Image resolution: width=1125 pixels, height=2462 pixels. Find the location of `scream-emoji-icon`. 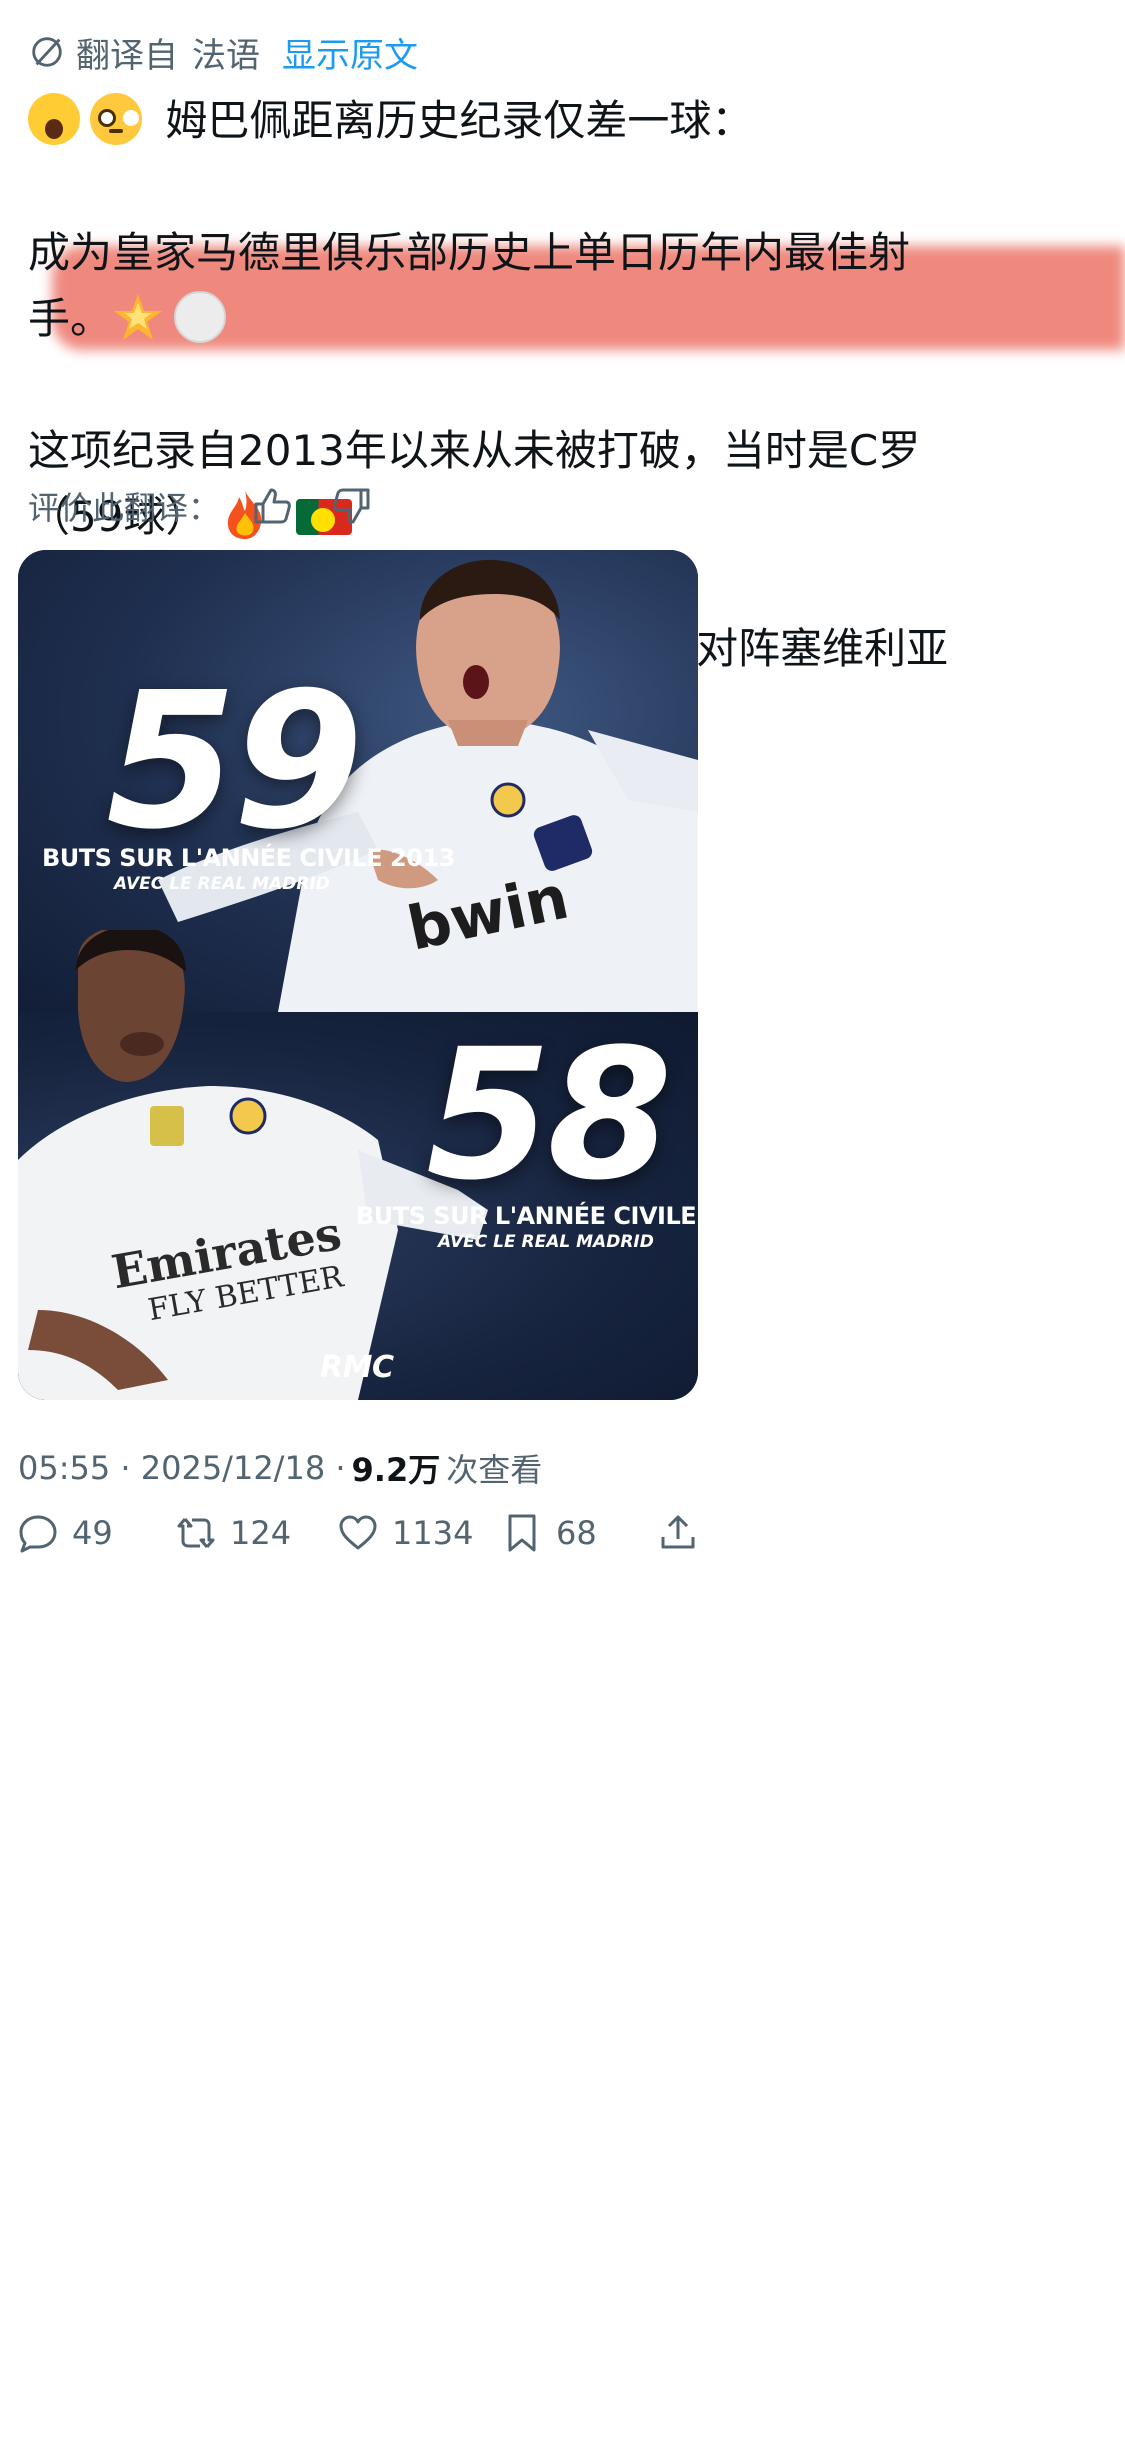

scream-emoji-icon is located at coordinates (54, 119).